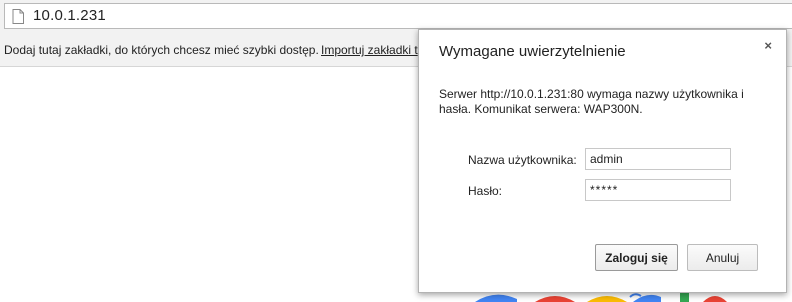 The width and height of the screenshot is (792, 302). I want to click on page-icon, so click(18, 16).